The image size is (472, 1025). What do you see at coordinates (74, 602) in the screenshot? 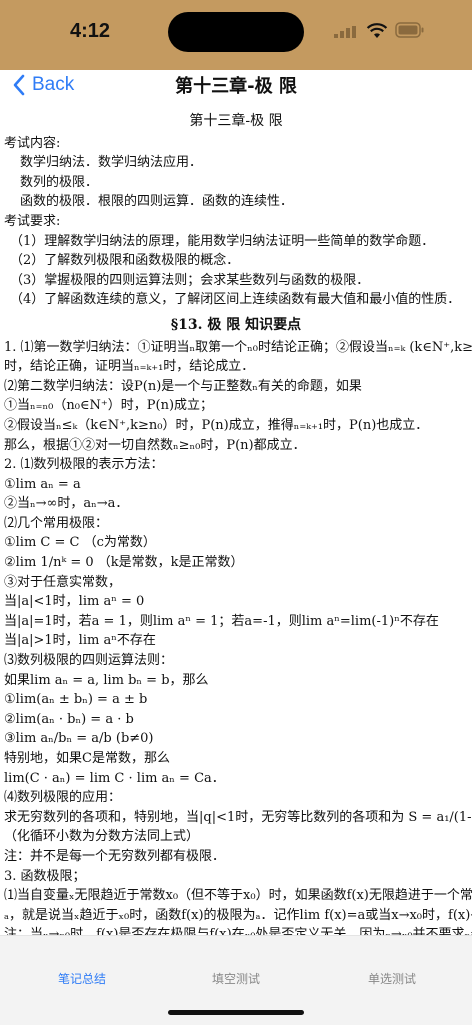
I see `content-line: 当|a|<1时，lim aⁿ = 0` at bounding box center [74, 602].